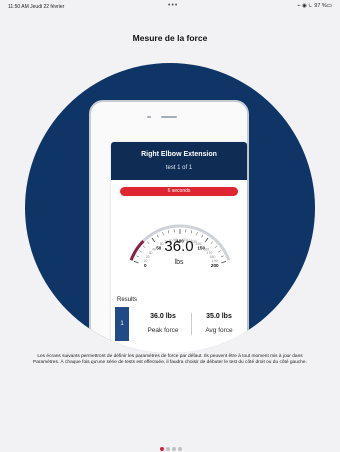  What do you see at coordinates (137, 250) in the screenshot?
I see `gauge-fill` at bounding box center [137, 250].